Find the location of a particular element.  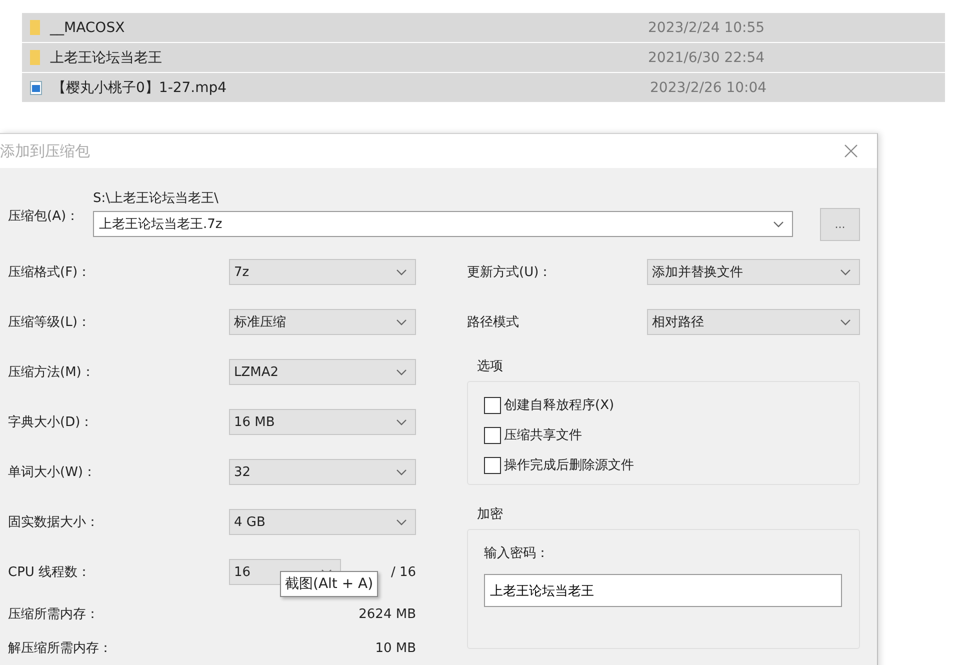

field-label: 单词大小(W)： is located at coordinates (52, 472).